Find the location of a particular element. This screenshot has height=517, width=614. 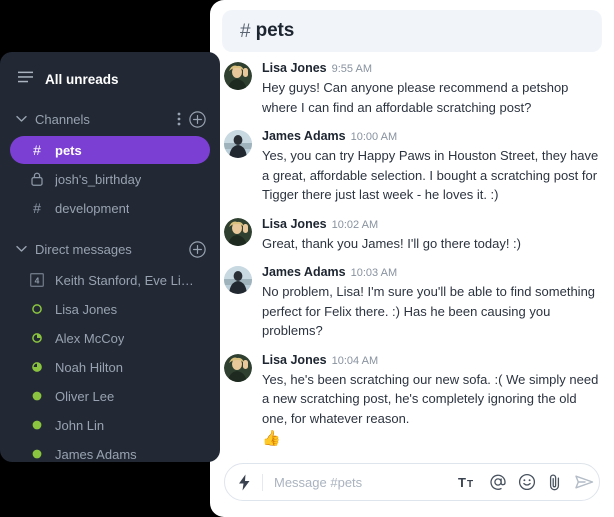

sidebar-item-joshs-birthday: josh's_birthday is located at coordinates (110, 179).